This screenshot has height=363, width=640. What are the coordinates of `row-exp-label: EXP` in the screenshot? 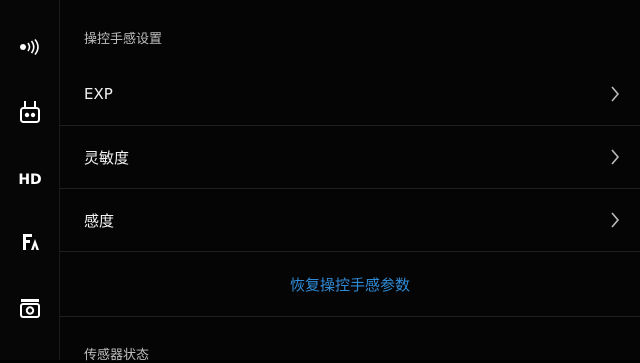 It's located at (98, 94).